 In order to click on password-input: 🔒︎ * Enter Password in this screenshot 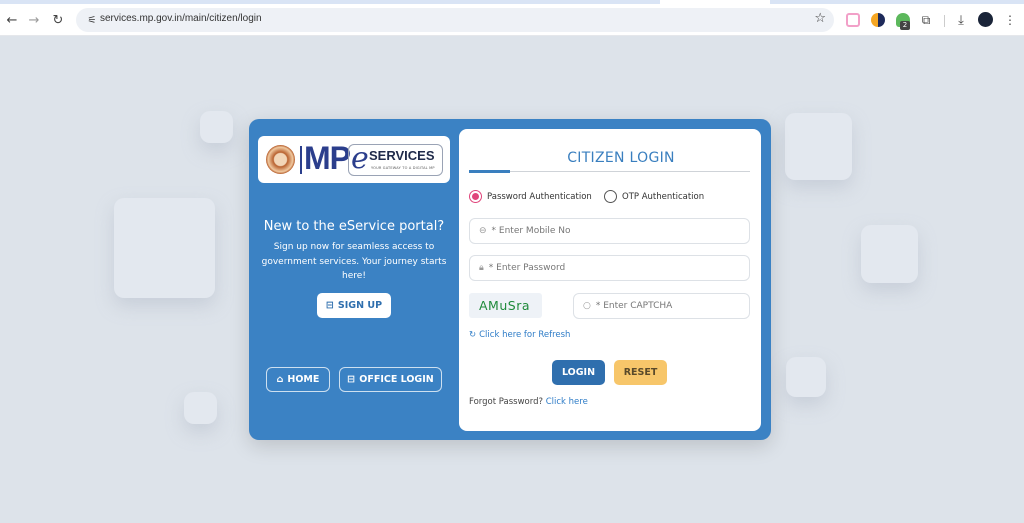, I will do `click(609, 268)`.